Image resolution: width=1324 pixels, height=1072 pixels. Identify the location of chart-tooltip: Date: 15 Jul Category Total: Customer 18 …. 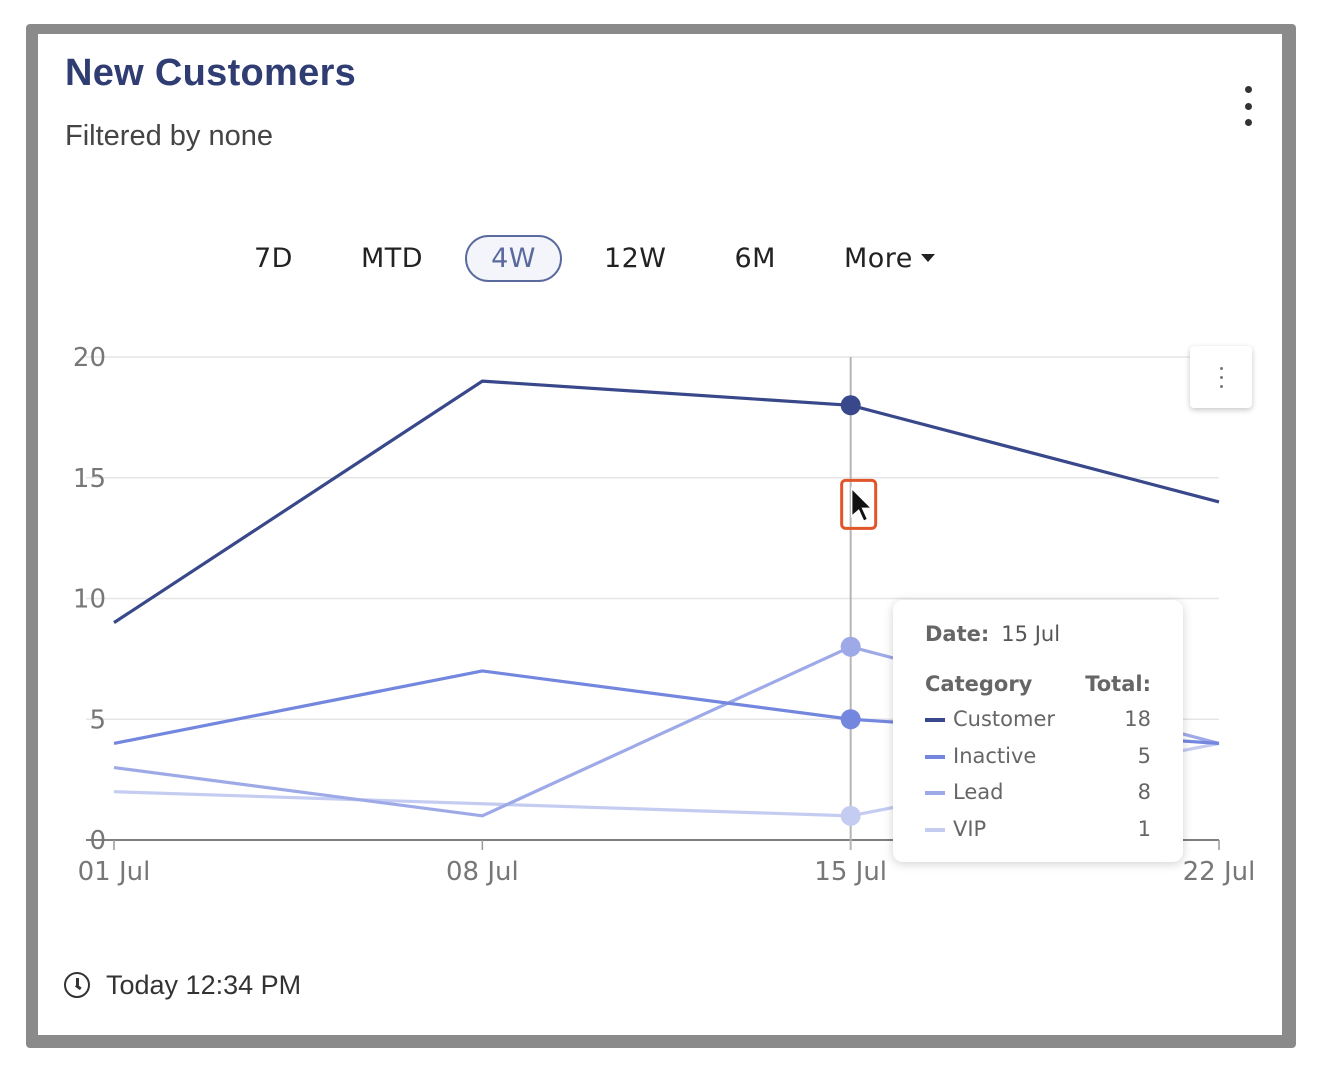
(1038, 731).